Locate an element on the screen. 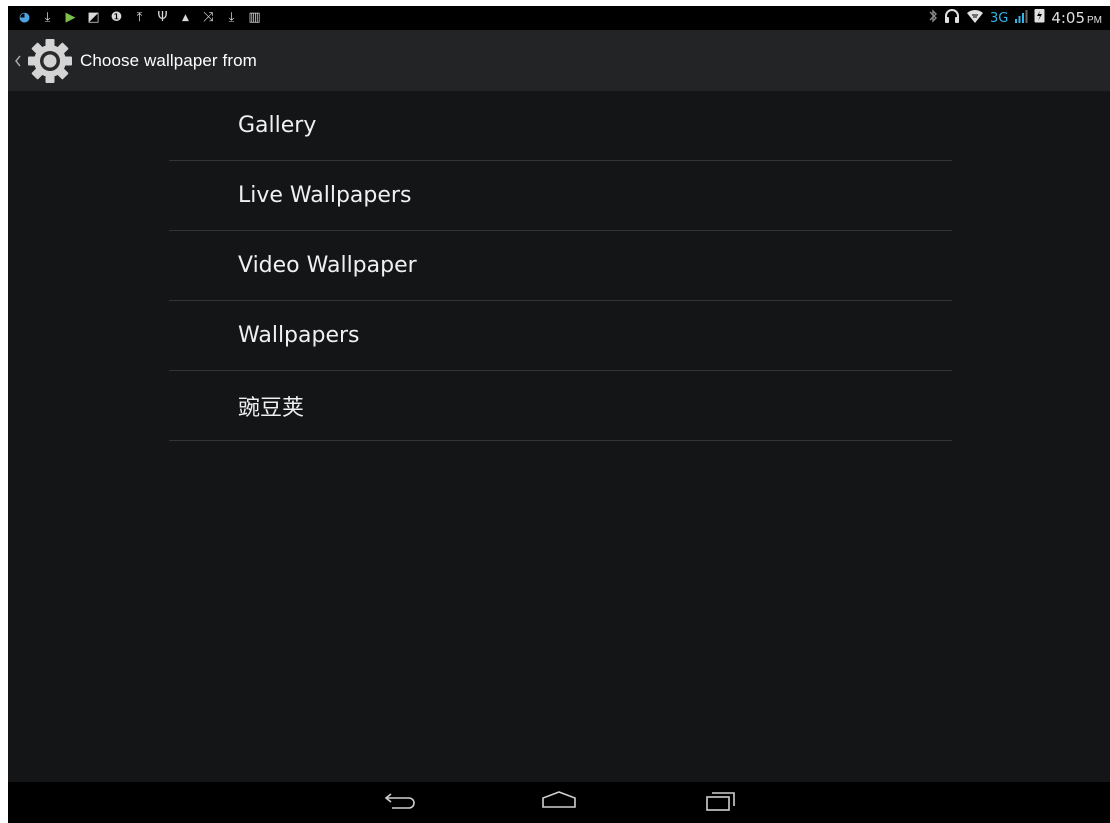 Image resolution: width=1110 pixels, height=823 pixels. recents-icon is located at coordinates (720, 802).